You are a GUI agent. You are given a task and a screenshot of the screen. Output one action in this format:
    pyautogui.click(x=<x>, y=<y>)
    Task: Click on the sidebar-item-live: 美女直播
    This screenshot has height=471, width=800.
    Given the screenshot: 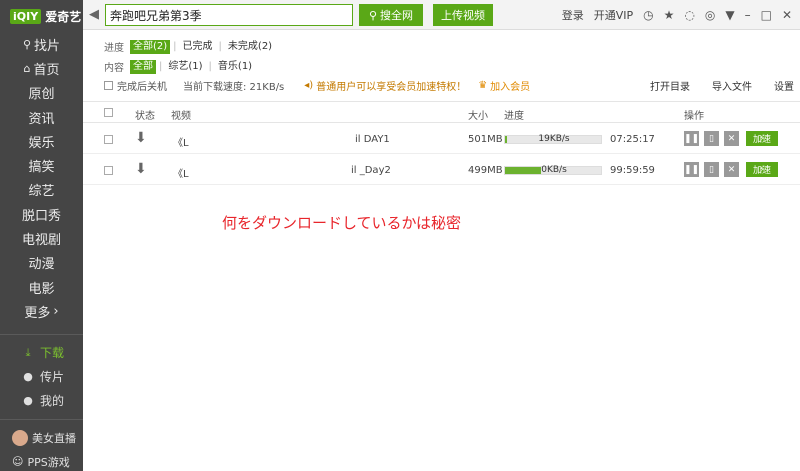 What is the action you would take?
    pyautogui.click(x=41, y=438)
    